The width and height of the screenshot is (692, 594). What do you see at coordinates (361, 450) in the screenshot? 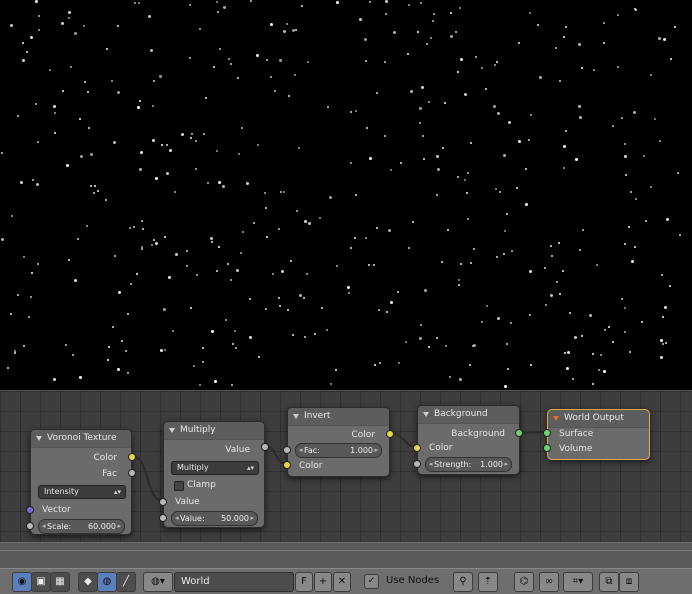
I see `field-value: 1.000` at bounding box center [361, 450].